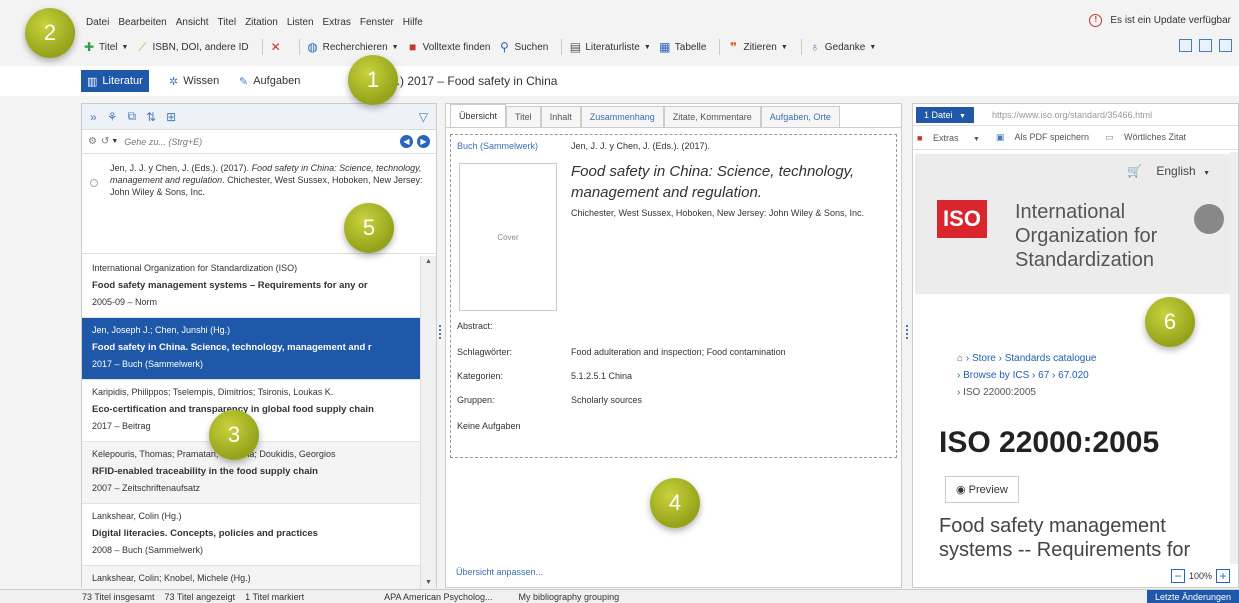 The width and height of the screenshot is (1239, 603). Describe the element at coordinates (423, 117) in the screenshot. I see `filter-icon: ▽` at that location.